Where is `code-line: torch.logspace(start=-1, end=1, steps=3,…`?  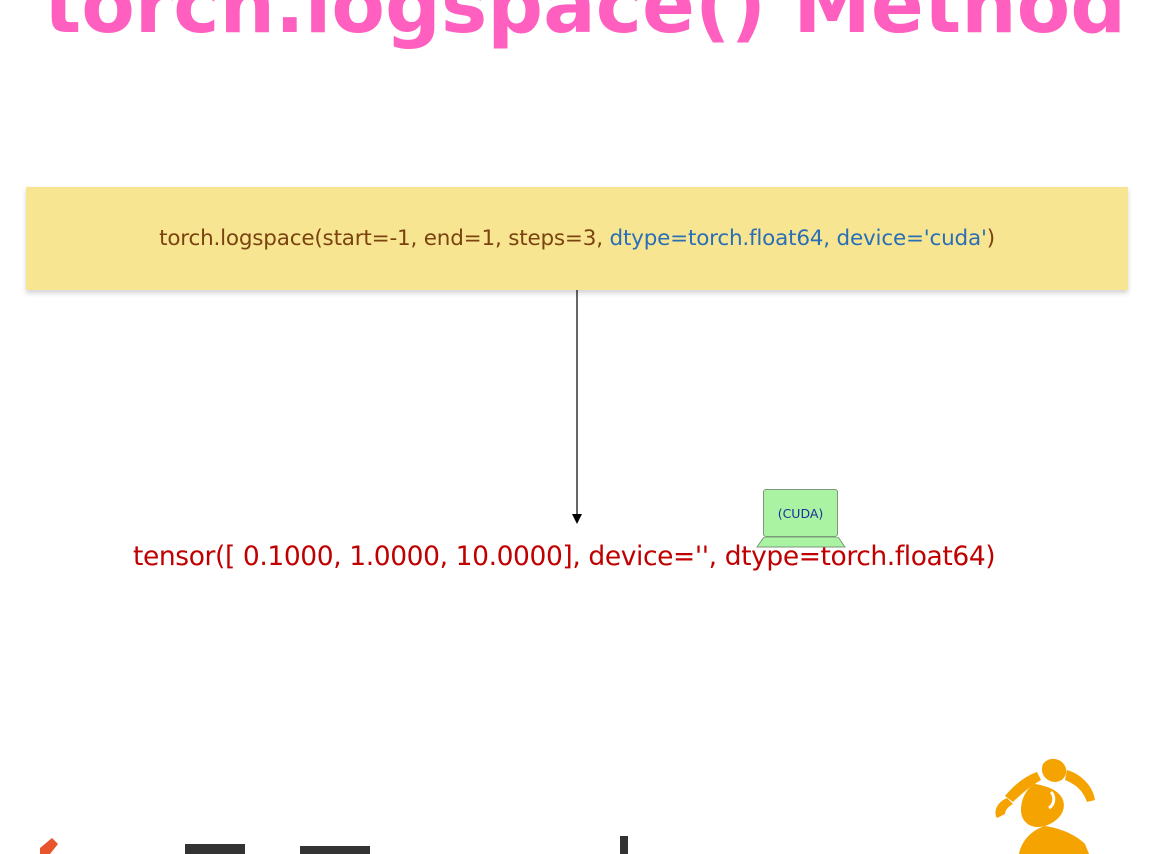 code-line: torch.logspace(start=-1, end=1, steps=3,… is located at coordinates (577, 238).